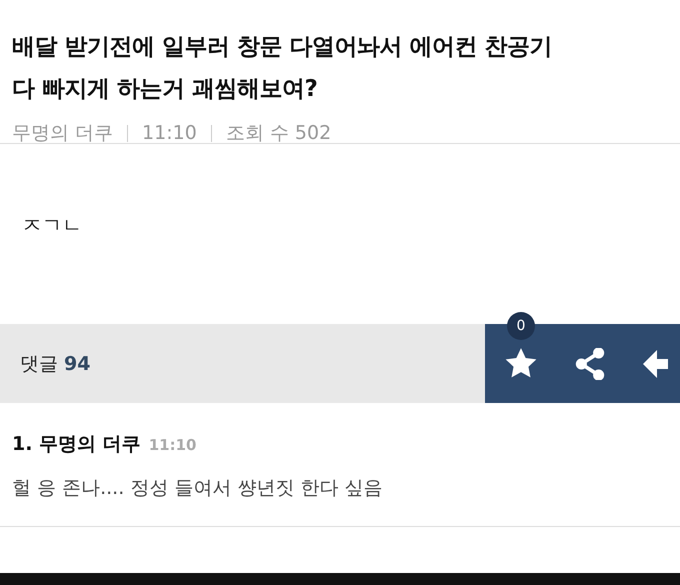 The image size is (680, 585). I want to click on post-title: 배달 받기전에 일부러 창문 다열어놔서 에어컨 찬공기 다 빠지게 하는거 괘씸해보여?, so click(283, 68).